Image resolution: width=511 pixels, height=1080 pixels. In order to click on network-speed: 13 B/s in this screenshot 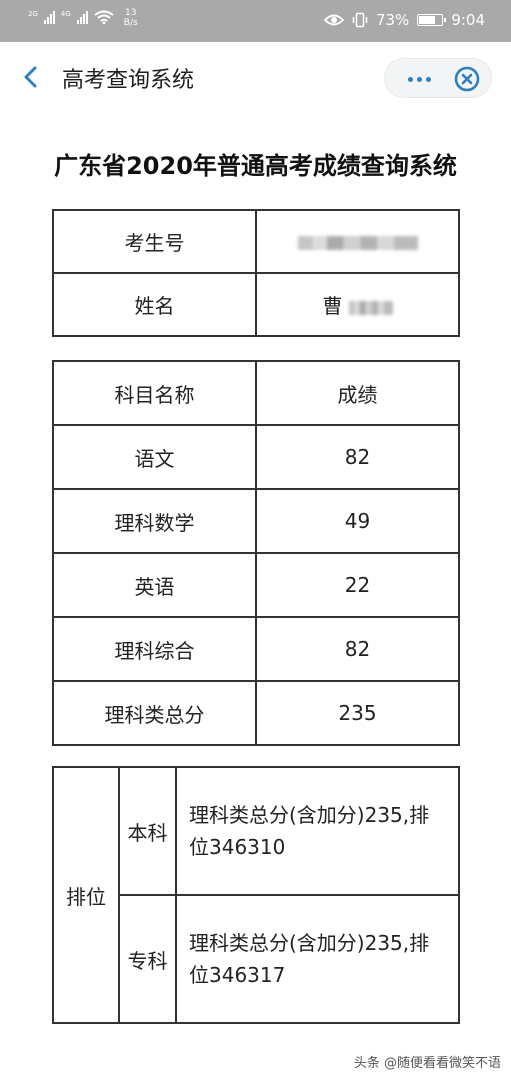, I will do `click(131, 18)`.